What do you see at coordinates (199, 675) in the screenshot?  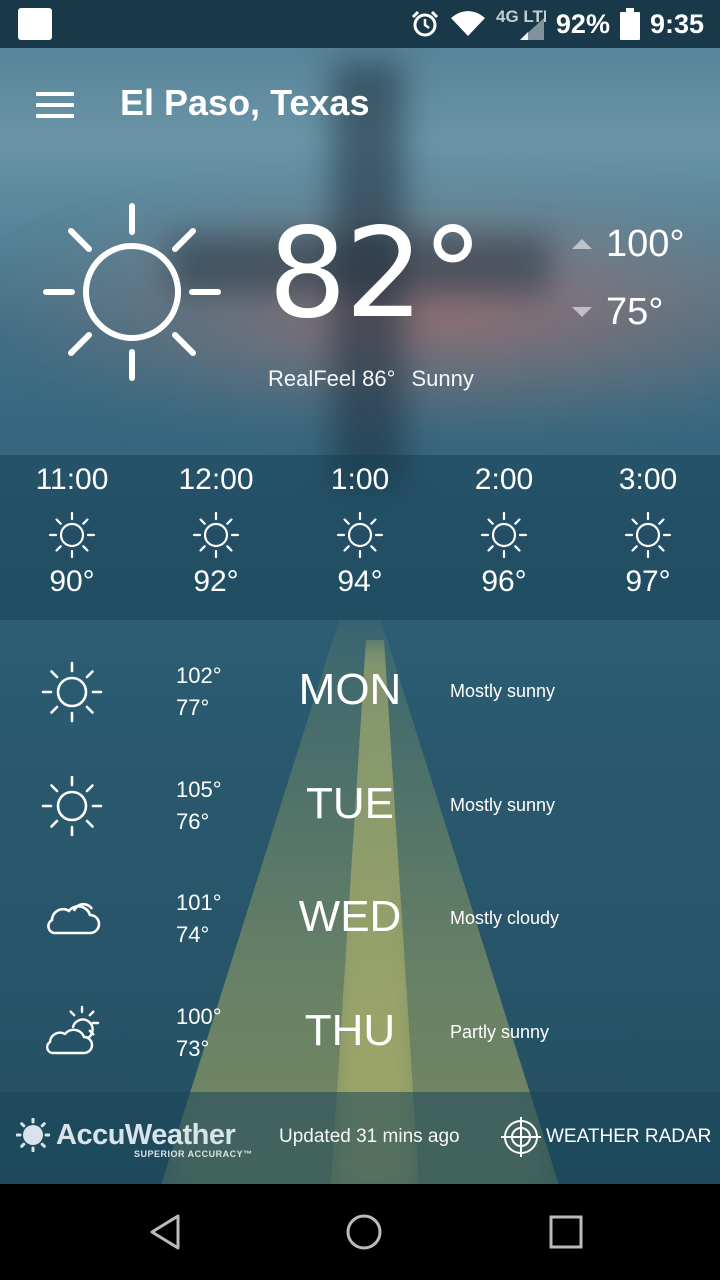 I see `day-high: 102°` at bounding box center [199, 675].